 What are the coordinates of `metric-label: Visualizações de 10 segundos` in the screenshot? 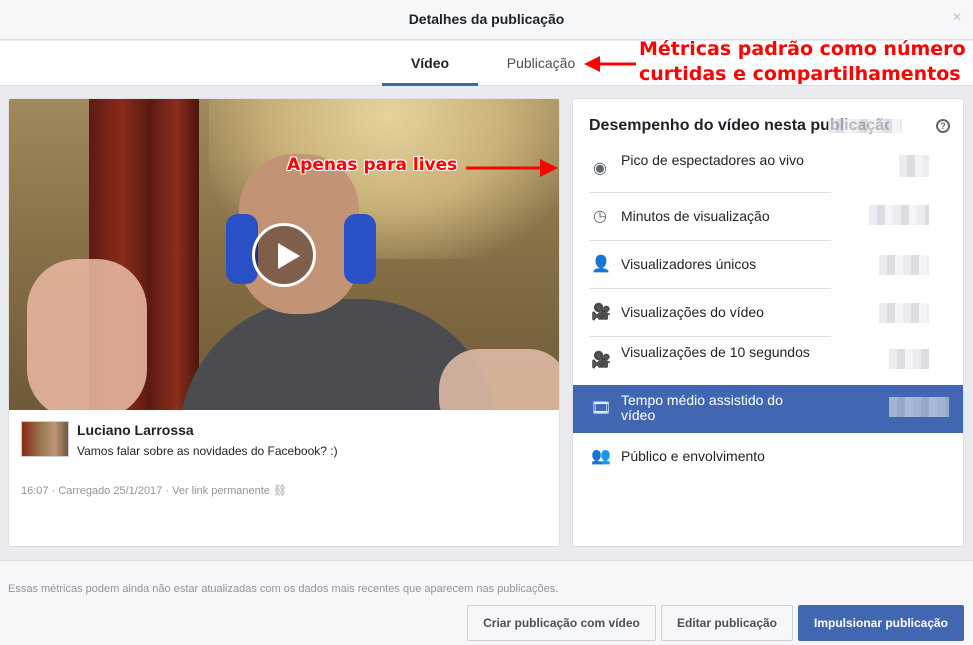 It's located at (715, 352).